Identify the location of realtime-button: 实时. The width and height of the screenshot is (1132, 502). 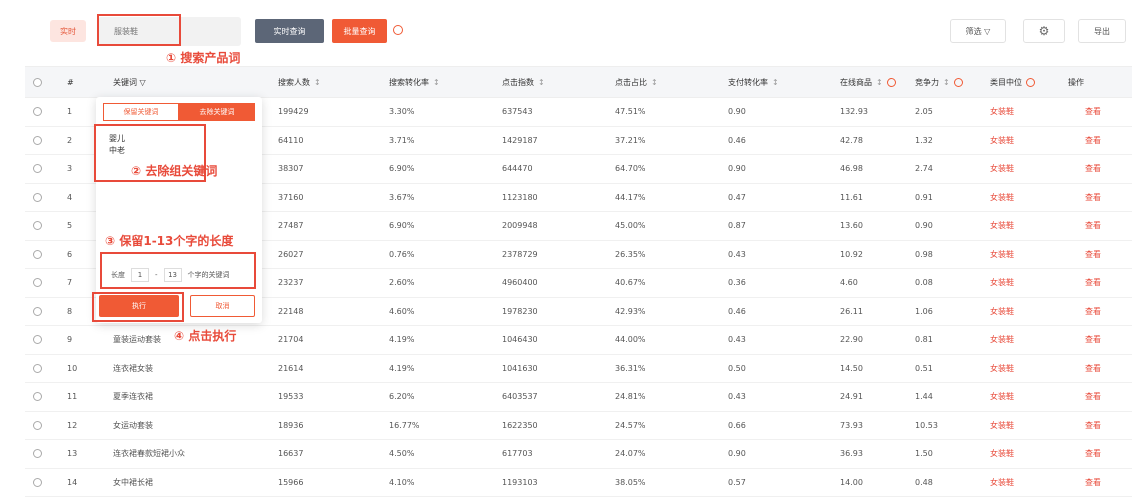
(68, 31).